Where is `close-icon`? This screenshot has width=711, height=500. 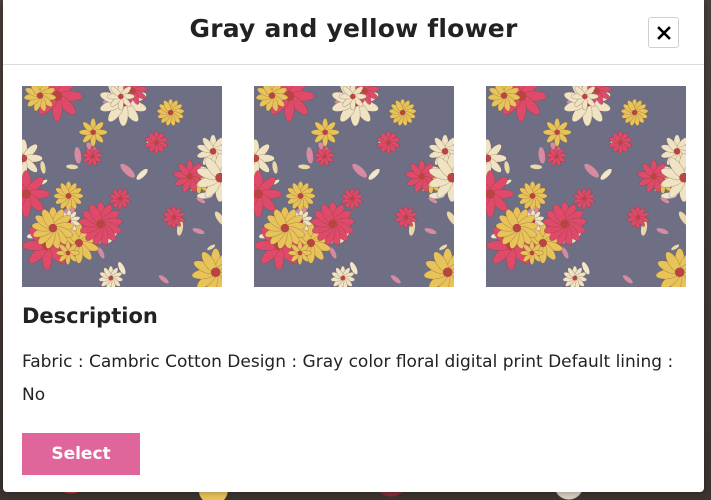 close-icon is located at coordinates (663, 32).